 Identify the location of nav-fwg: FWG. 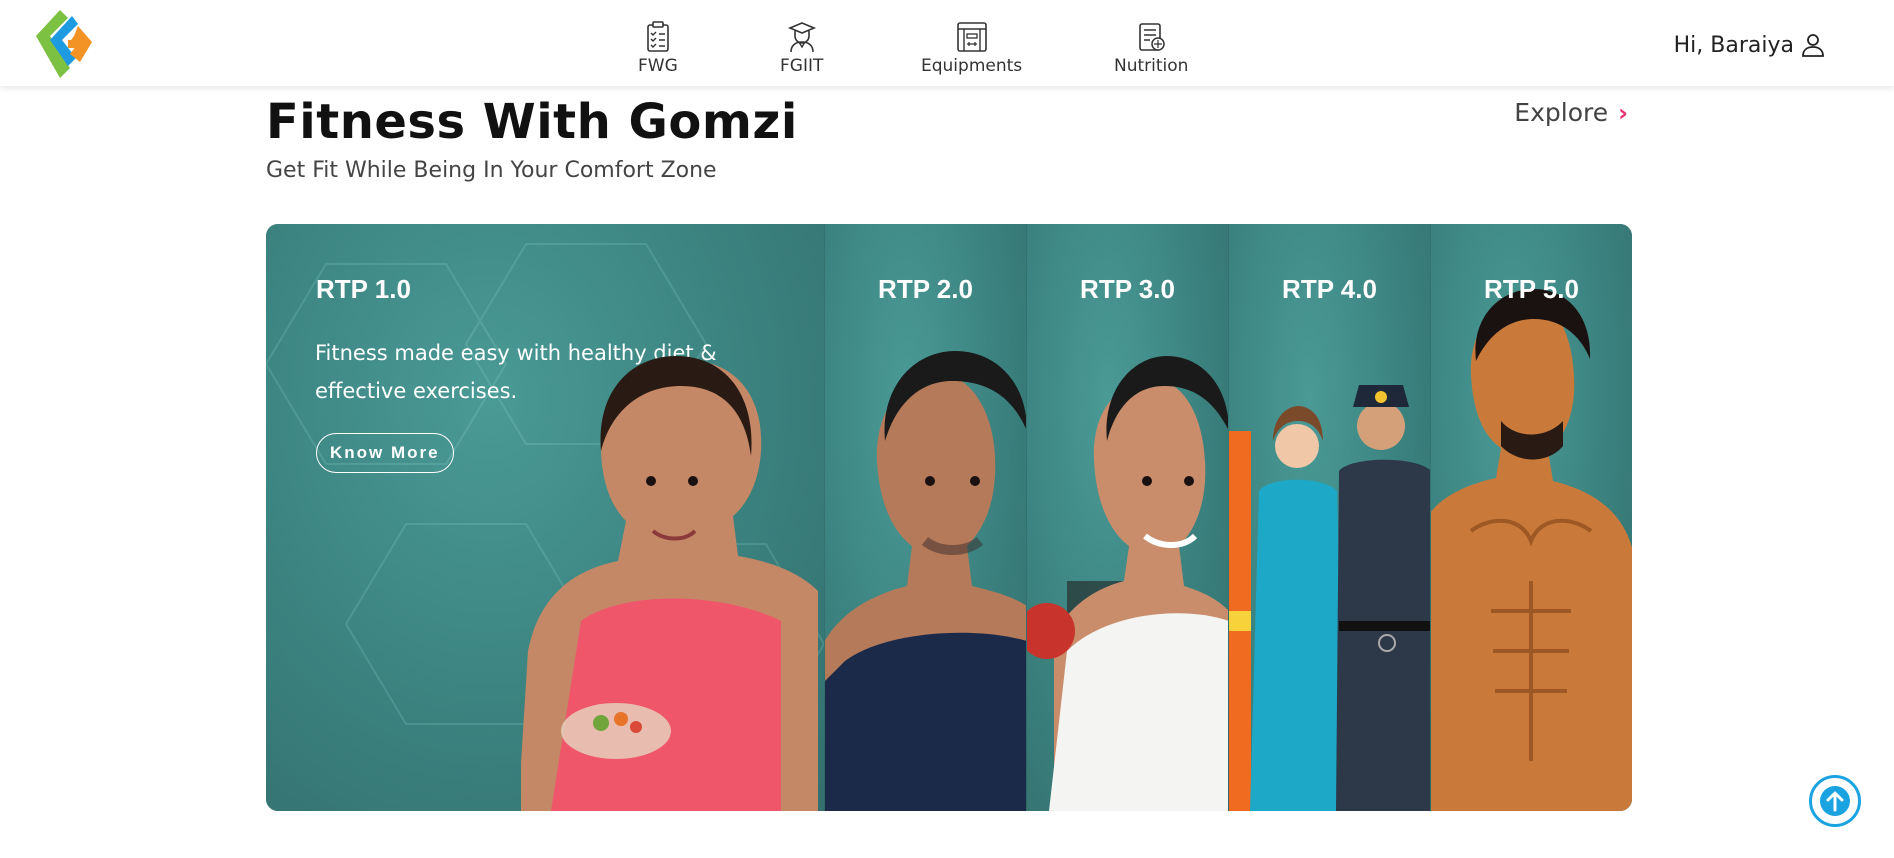
(658, 48).